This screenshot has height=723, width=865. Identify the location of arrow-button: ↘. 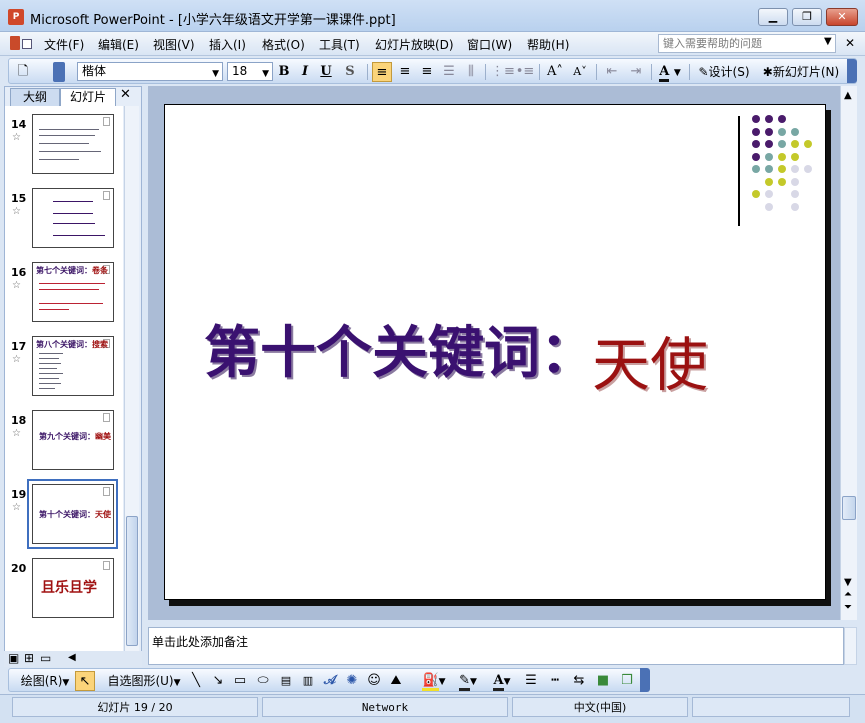
(218, 681).